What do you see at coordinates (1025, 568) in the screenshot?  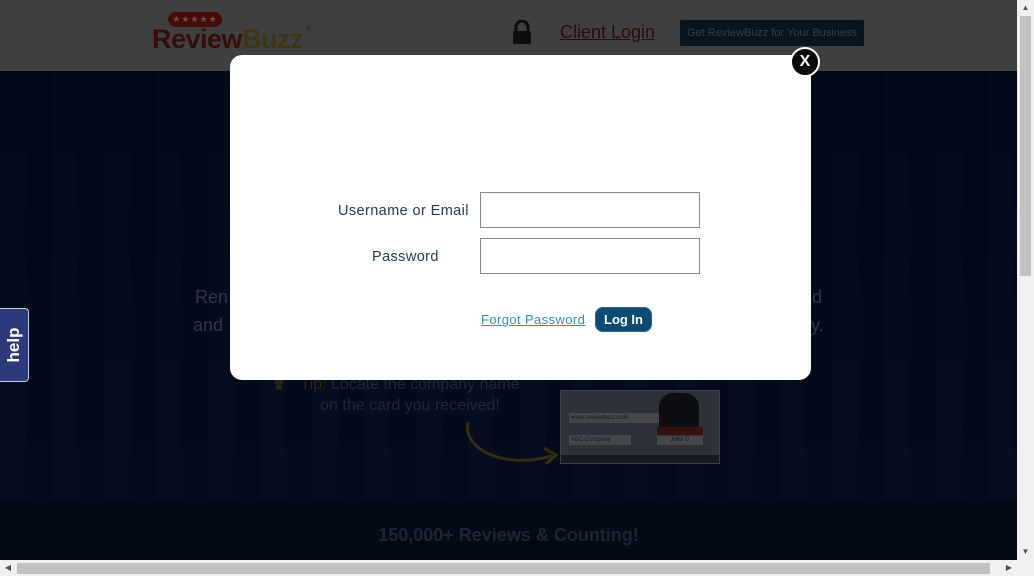 I see `scrollbar-corner` at bounding box center [1025, 568].